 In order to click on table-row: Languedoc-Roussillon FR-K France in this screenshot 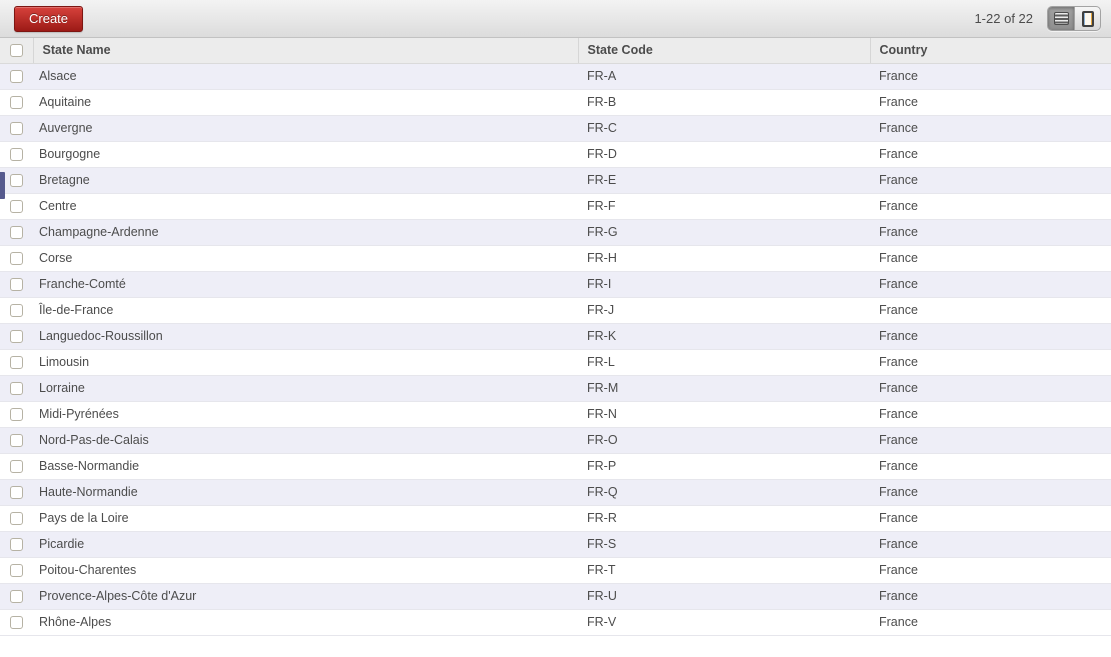, I will do `click(555, 336)`.